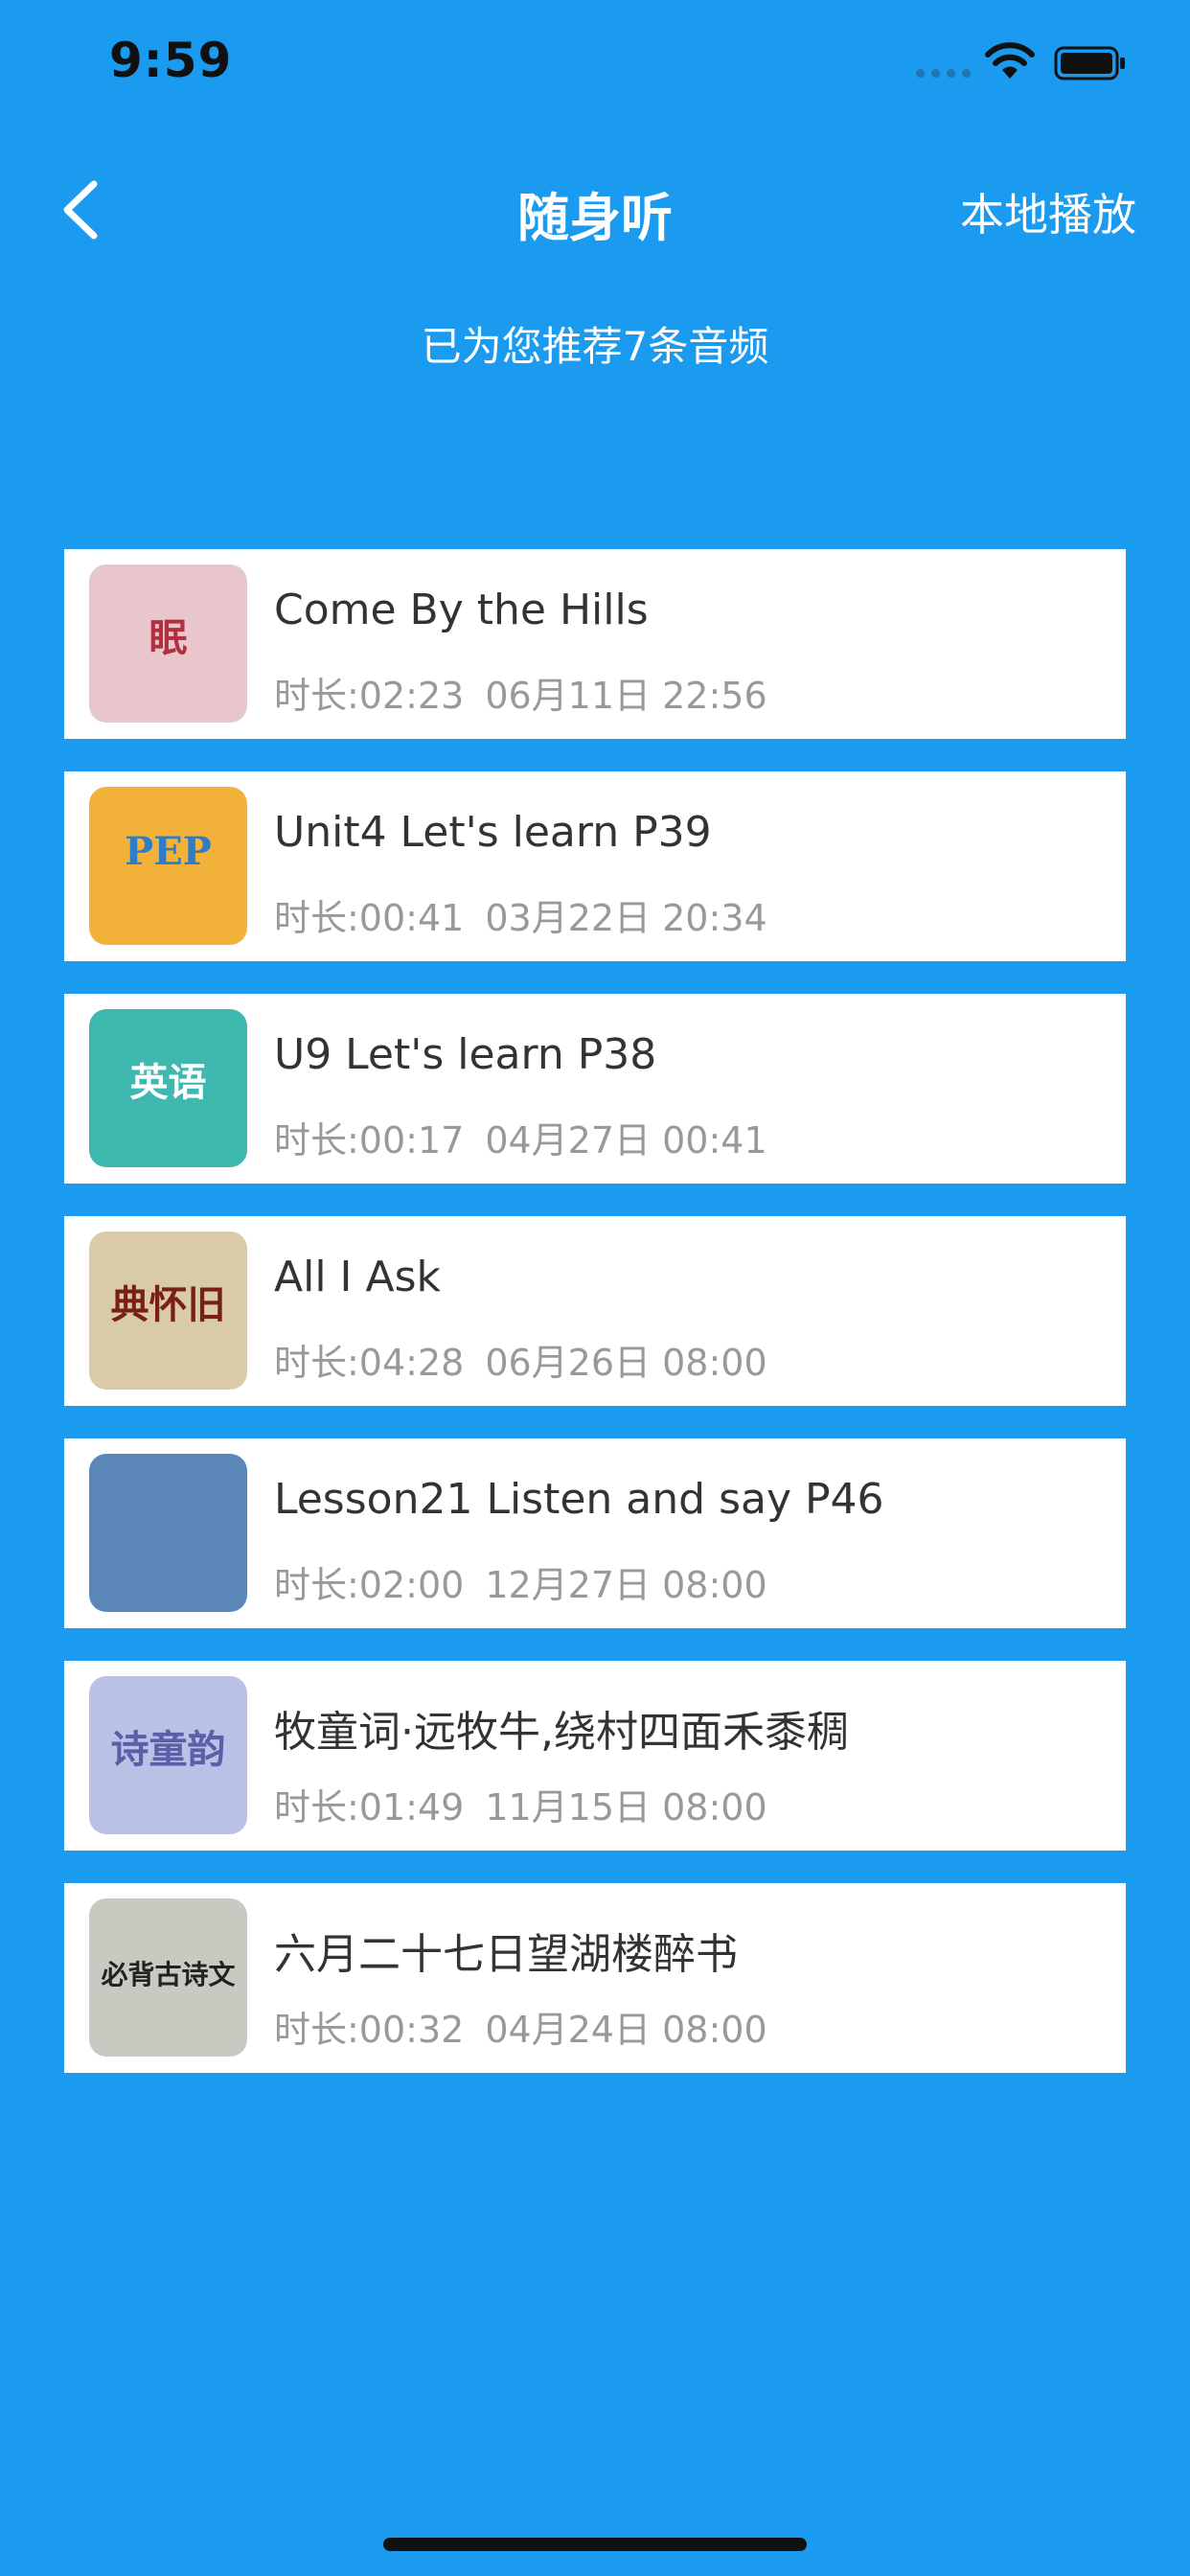 This screenshot has height=2576, width=1190. Describe the element at coordinates (595, 63) in the screenshot. I see `status-bar: 9:59` at that location.